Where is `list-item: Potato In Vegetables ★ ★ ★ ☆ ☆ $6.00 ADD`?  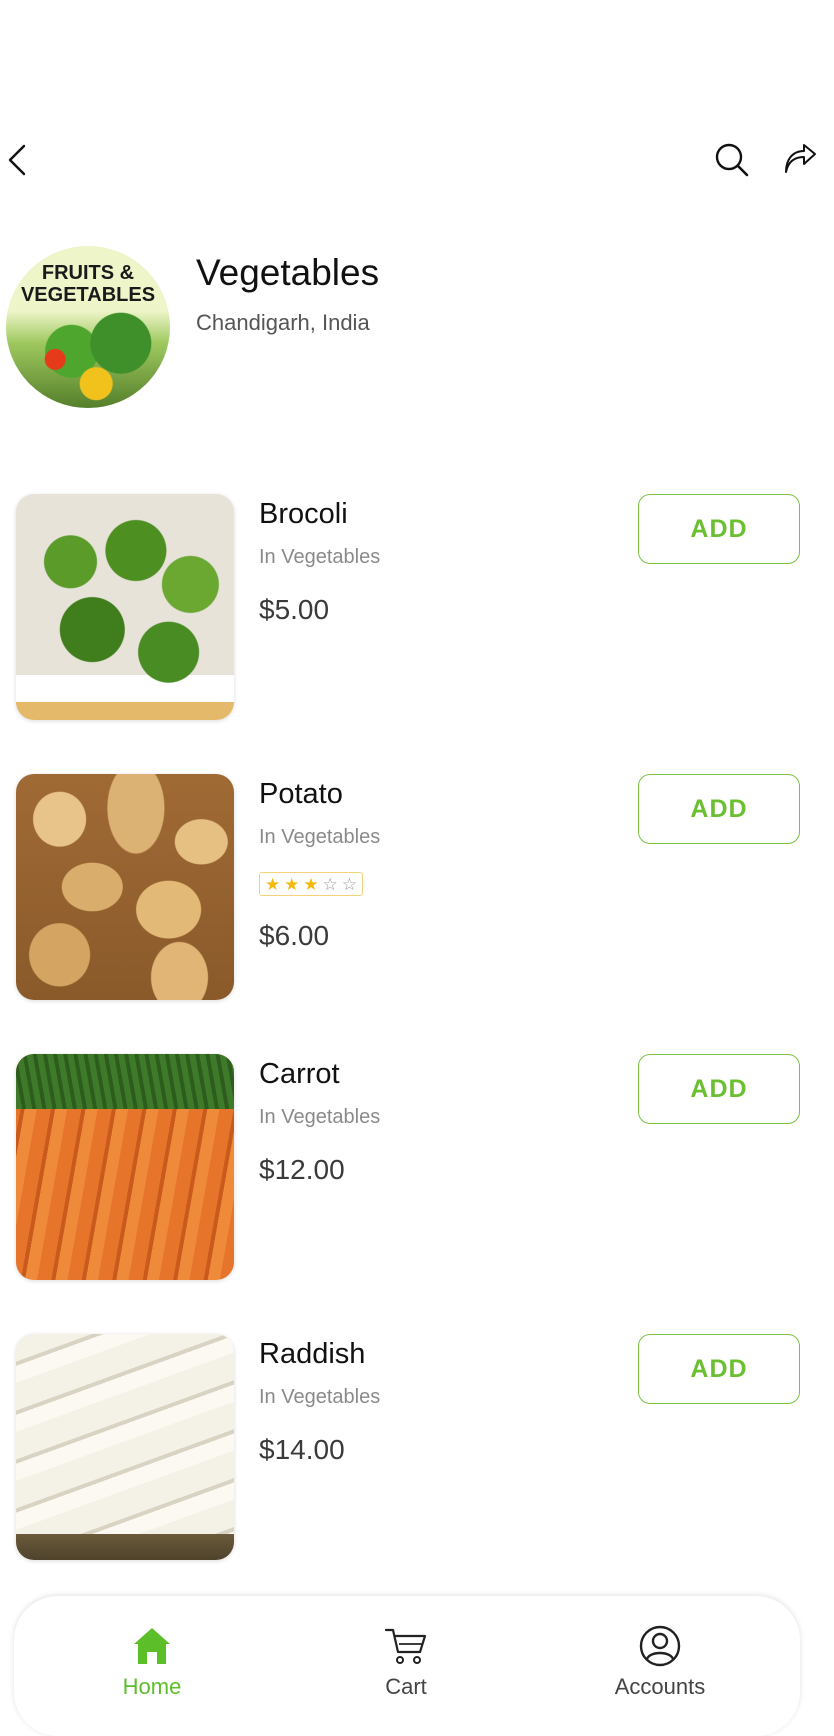
list-item: Potato In Vegetables ★ ★ ★ ☆ ☆ $6.00 ADD is located at coordinates (417, 889).